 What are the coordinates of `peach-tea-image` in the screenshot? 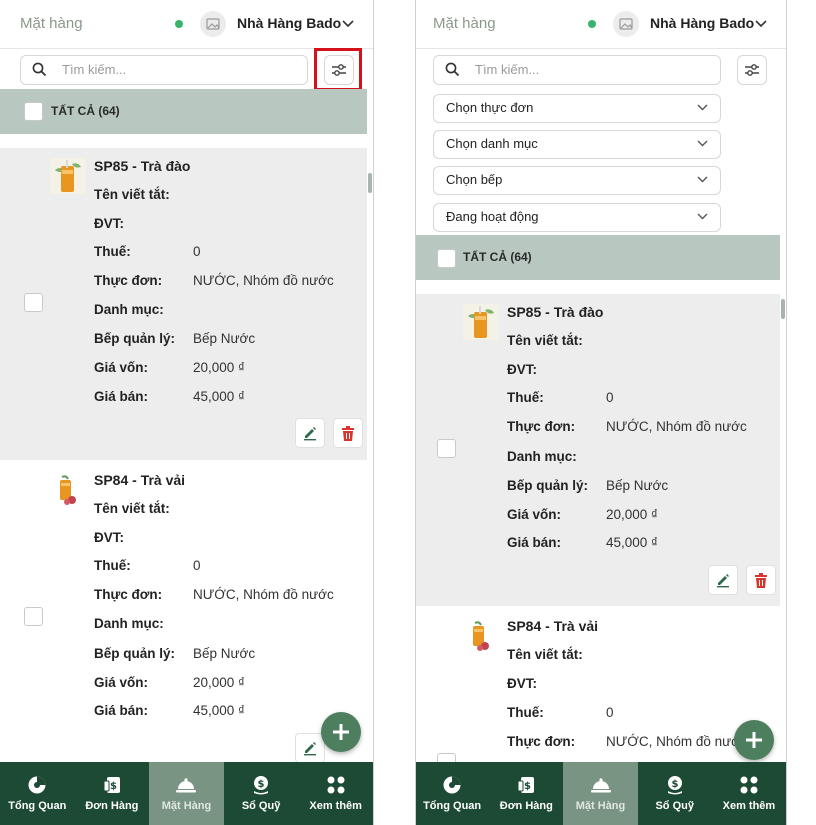 It's located at (481, 322).